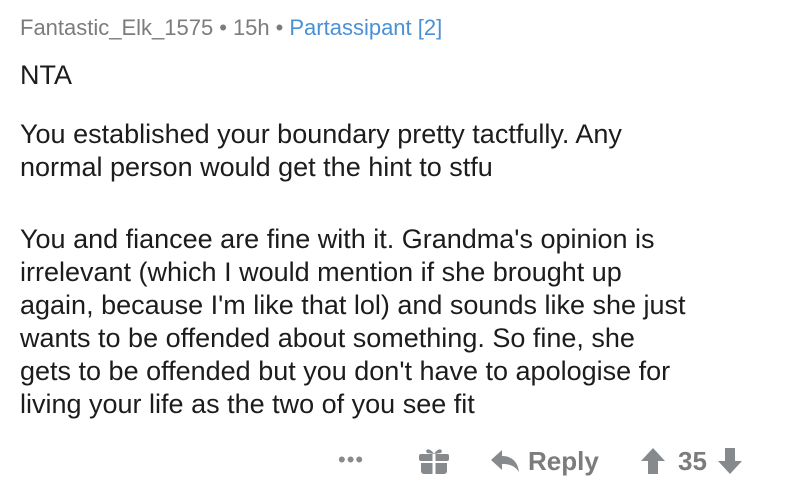 The width and height of the screenshot is (800, 486). I want to click on reply-button: Reply, so click(544, 461).